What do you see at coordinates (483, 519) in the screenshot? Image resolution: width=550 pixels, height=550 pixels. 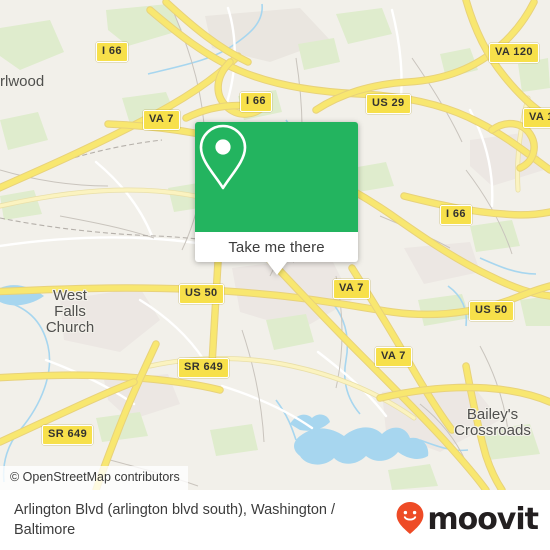 I see `moovit-wordmark: moovit` at bounding box center [483, 519].